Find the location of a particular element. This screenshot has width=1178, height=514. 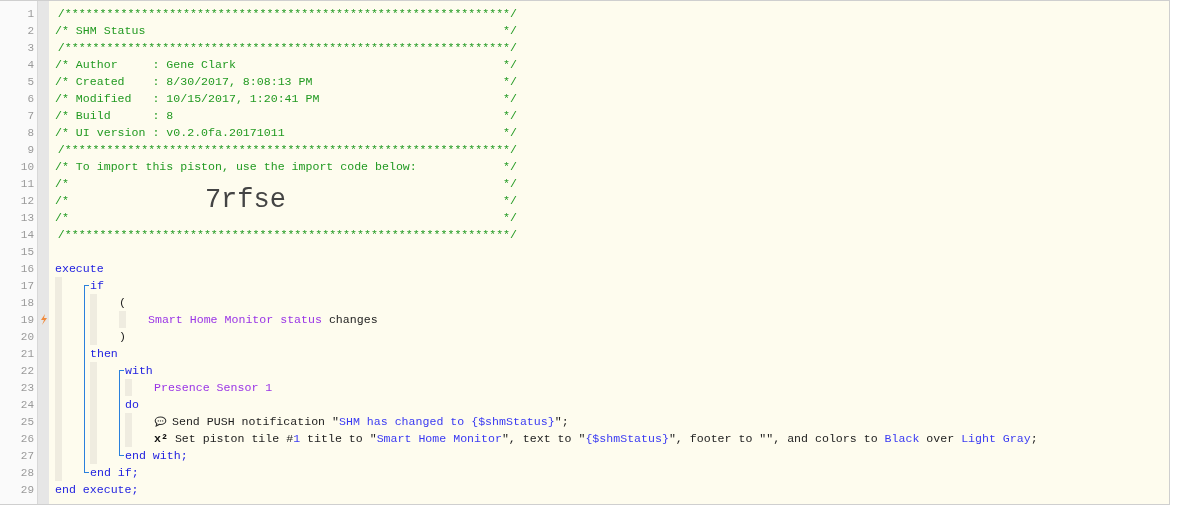

speech-bubble-icon is located at coordinates (160, 421).